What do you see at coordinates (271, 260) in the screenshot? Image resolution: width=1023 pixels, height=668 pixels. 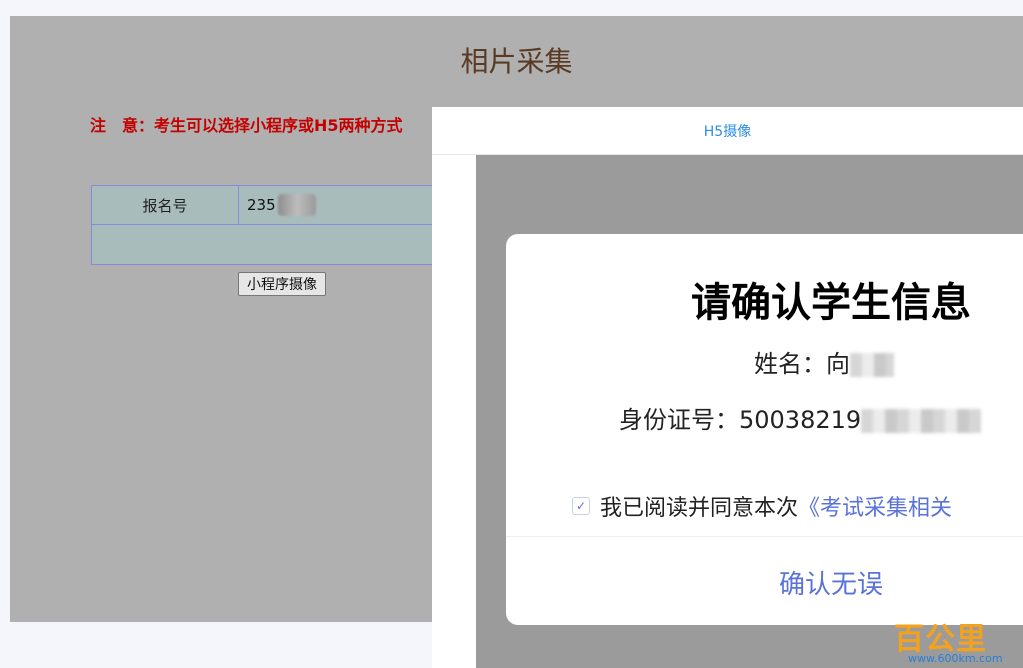 I see `table-row: 小程序摄像` at bounding box center [271, 260].